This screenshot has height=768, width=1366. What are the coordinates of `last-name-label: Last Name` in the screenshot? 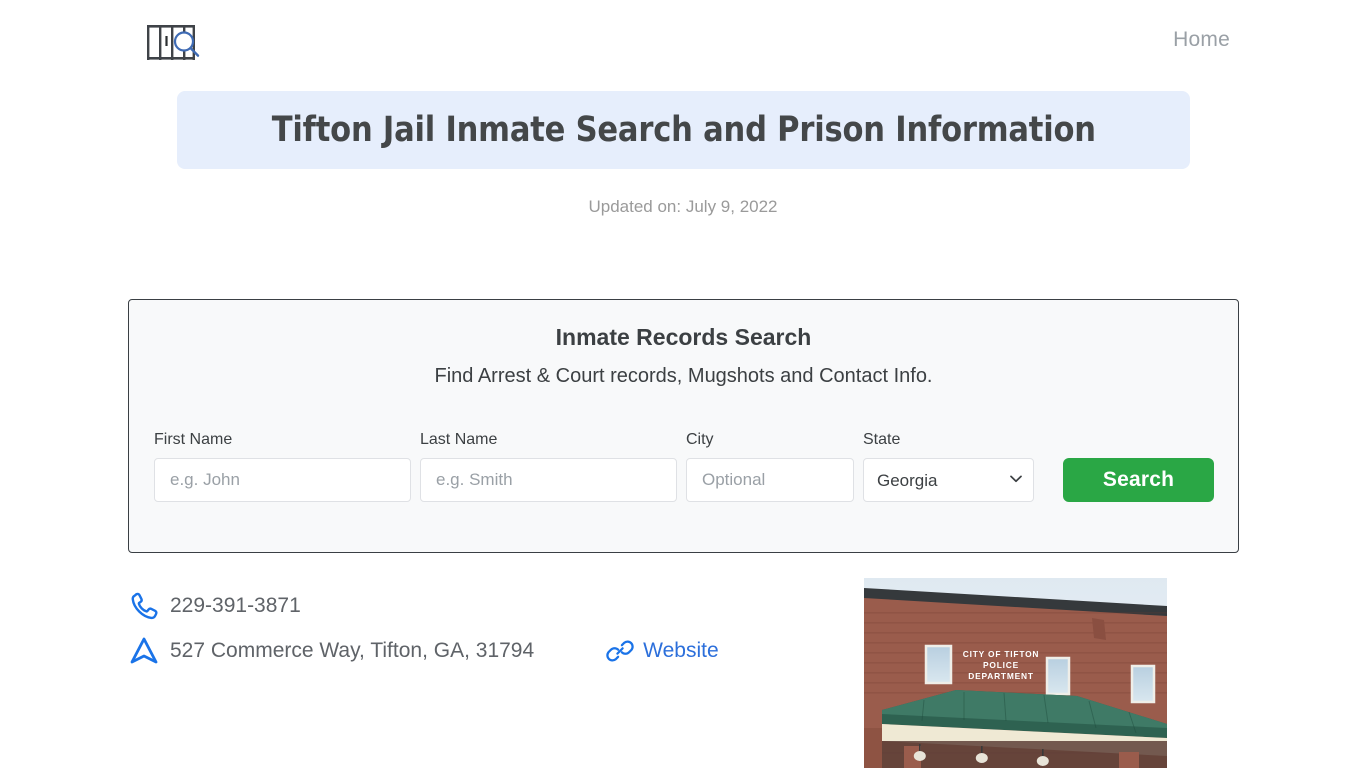 It's located at (459, 439).